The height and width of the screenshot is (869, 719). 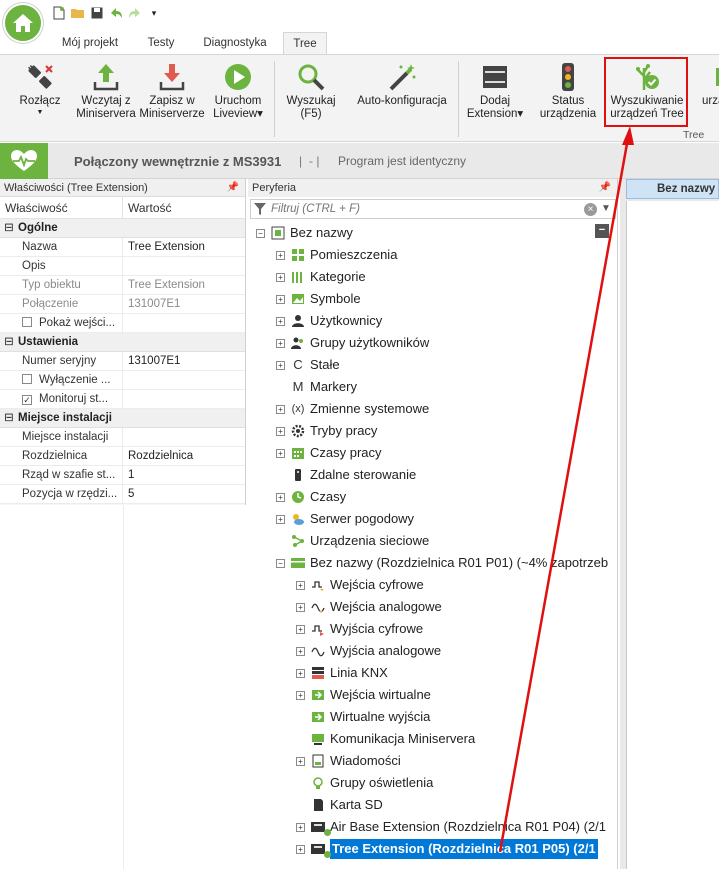 What do you see at coordinates (308, 365) in the screenshot?
I see `tree-node: + C Stałe` at bounding box center [308, 365].